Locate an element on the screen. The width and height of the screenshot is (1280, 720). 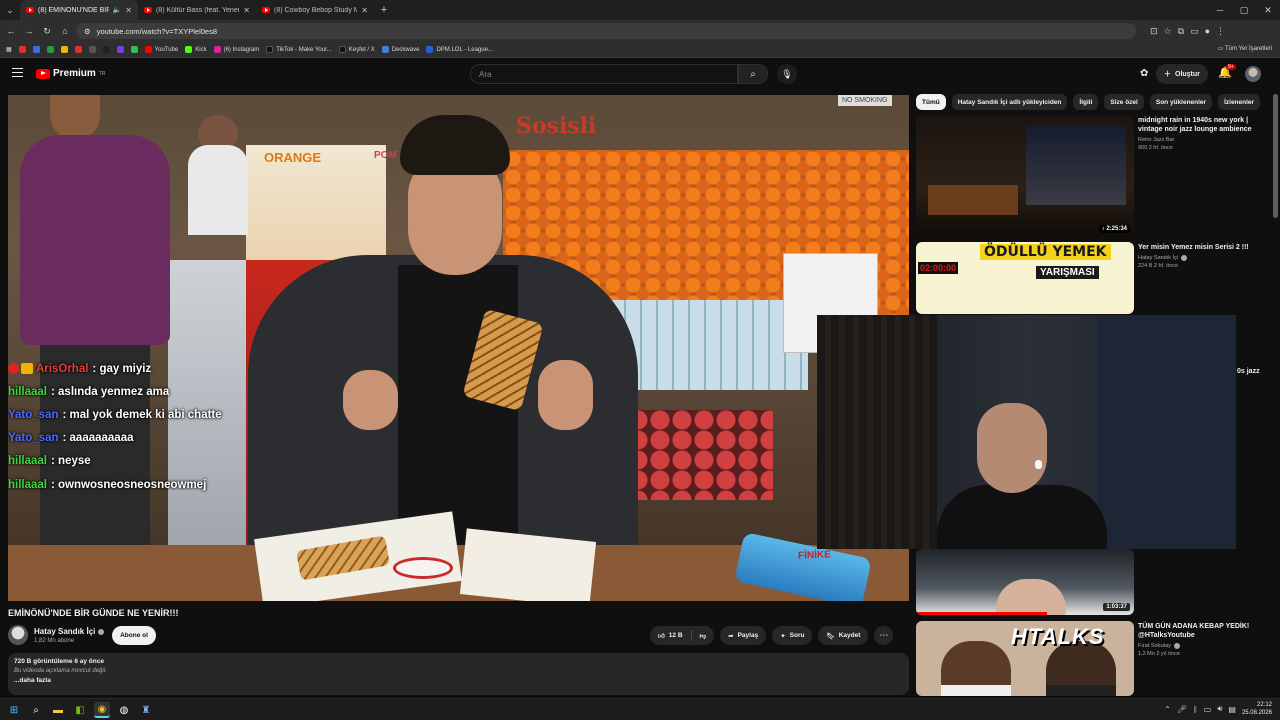
recommendation-channel: Hatay Sandık İçi is located at coordinates (1202, 258).